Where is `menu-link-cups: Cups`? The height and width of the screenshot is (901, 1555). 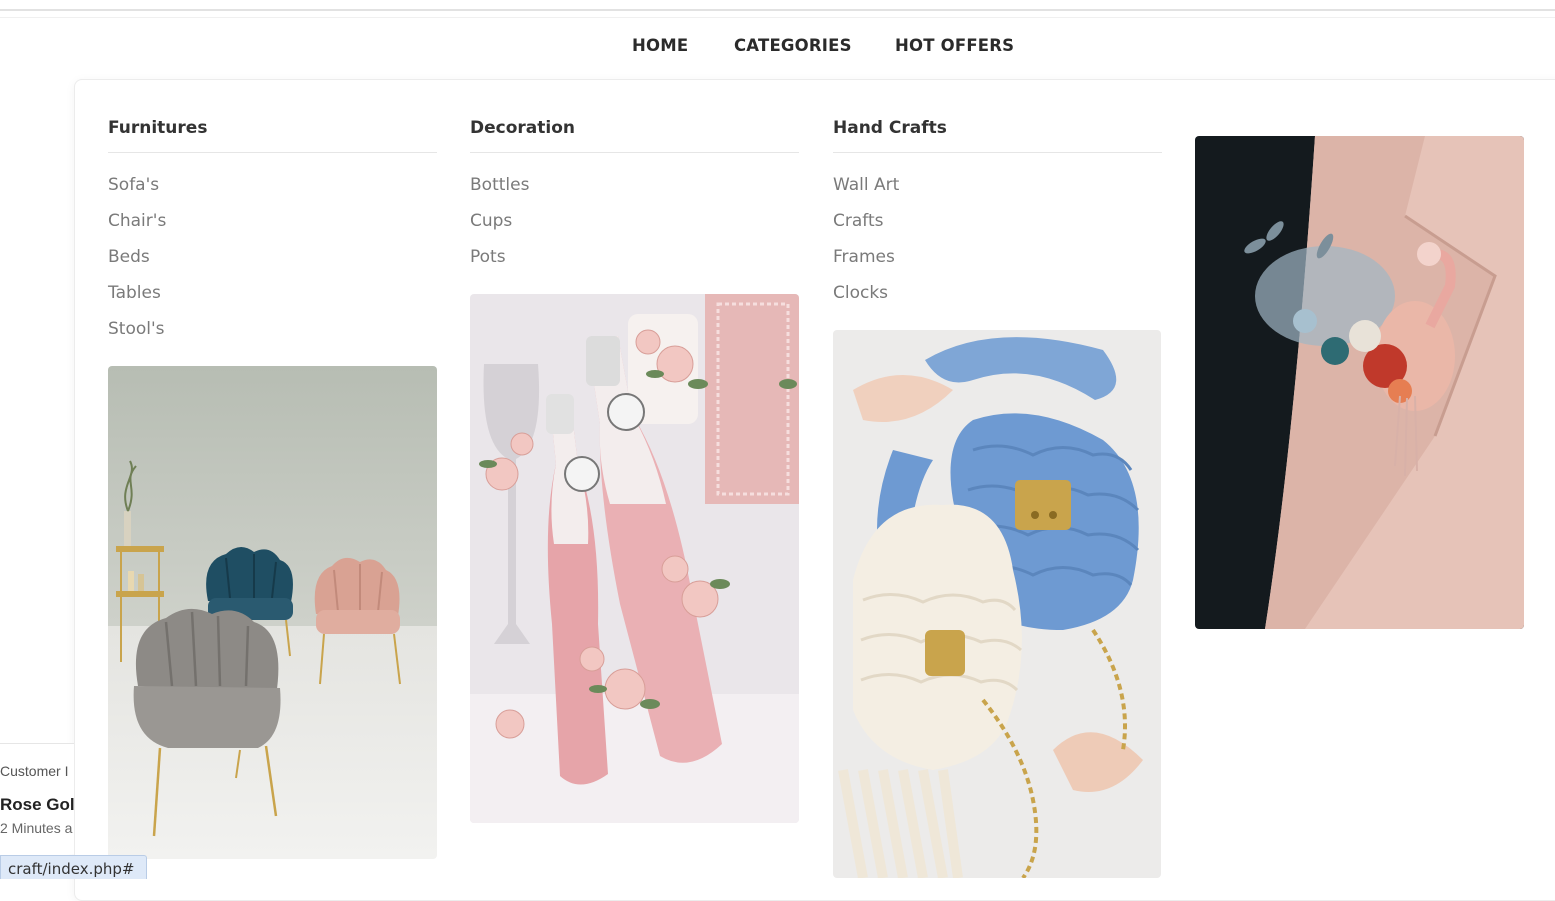
menu-link-cups: Cups is located at coordinates (634, 221).